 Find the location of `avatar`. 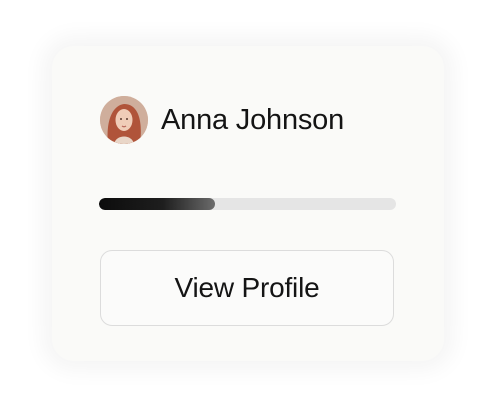

avatar is located at coordinates (124, 120).